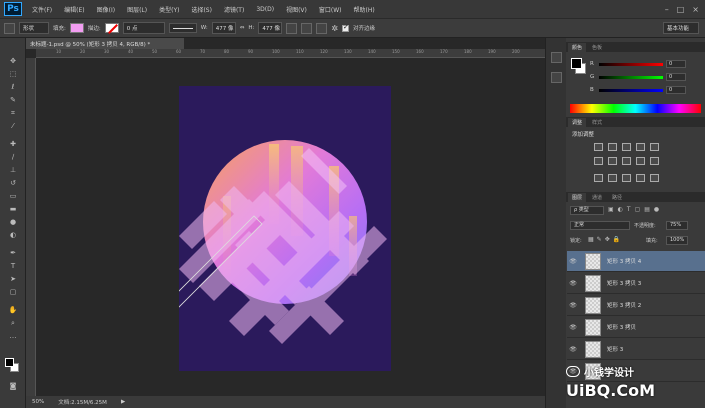 The height and width of the screenshot is (408, 705). What do you see at coordinates (626, 178) in the screenshot?
I see `threshold-icon` at bounding box center [626, 178].